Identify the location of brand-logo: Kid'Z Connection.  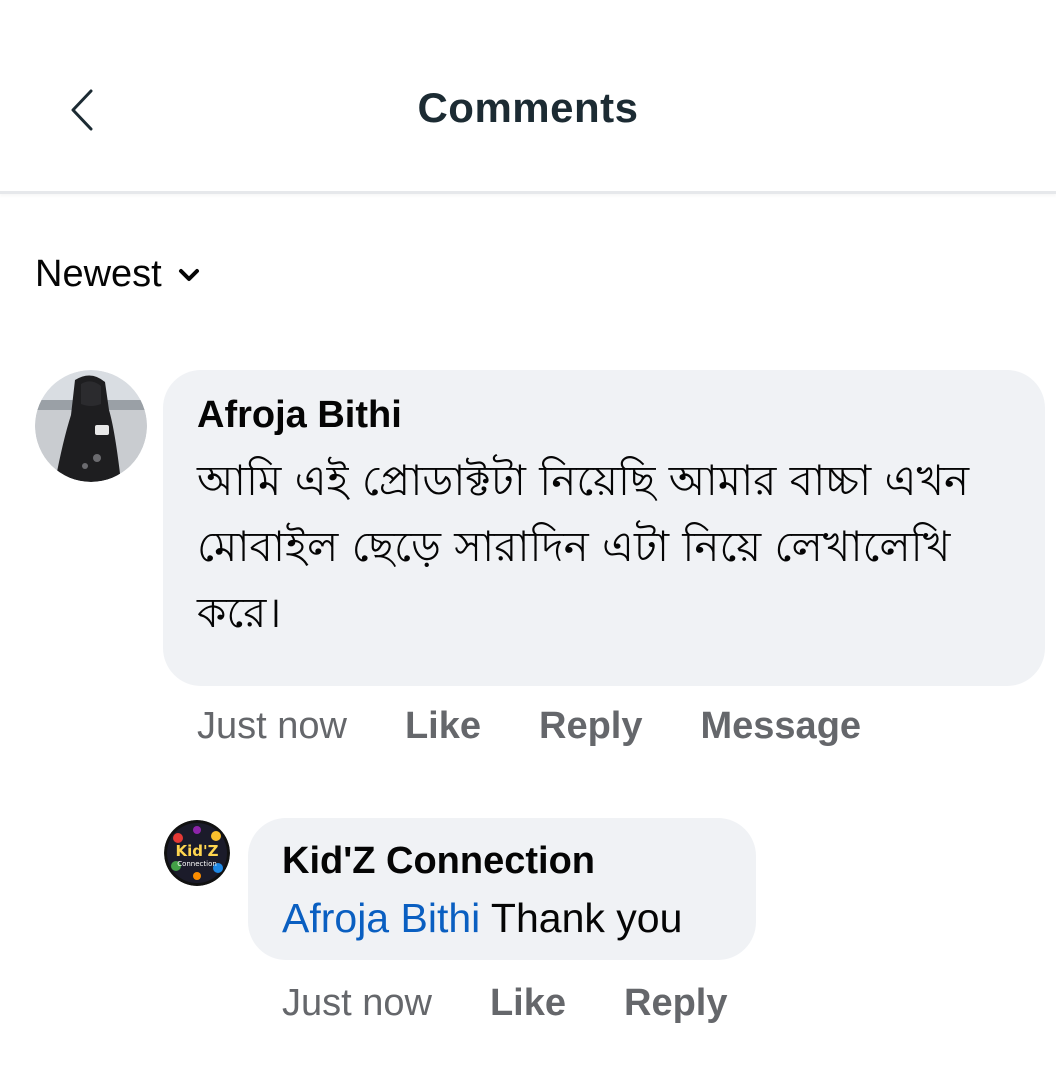
(197, 853).